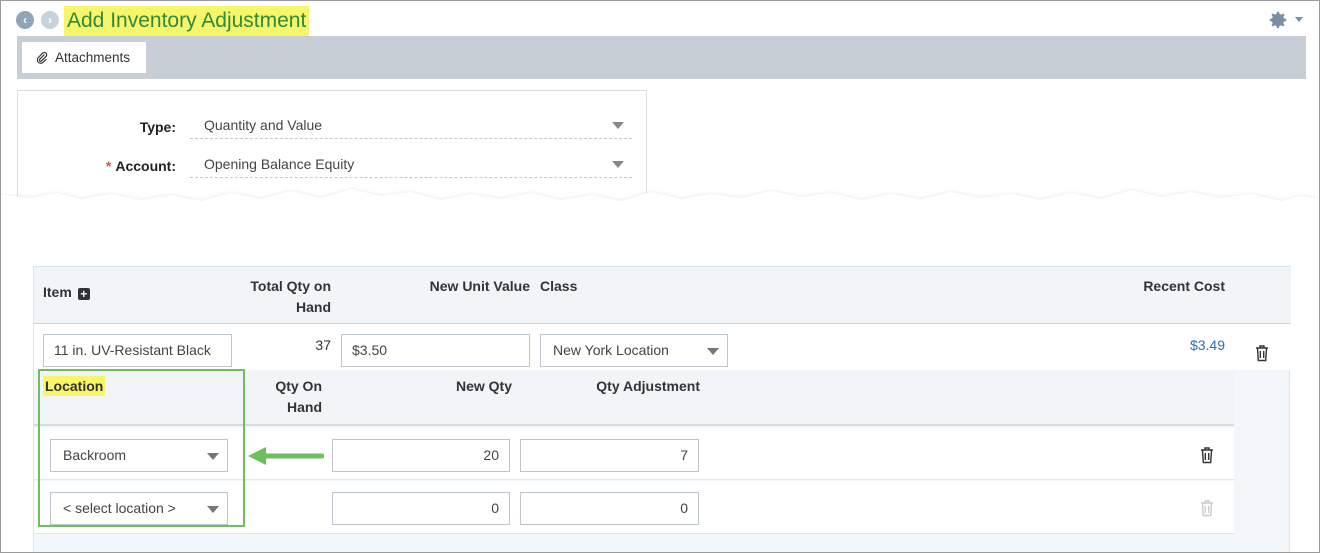 This screenshot has height=553, width=1320. What do you see at coordinates (313, 307) in the screenshot?
I see `total-qty-header-line2: Hand` at bounding box center [313, 307].